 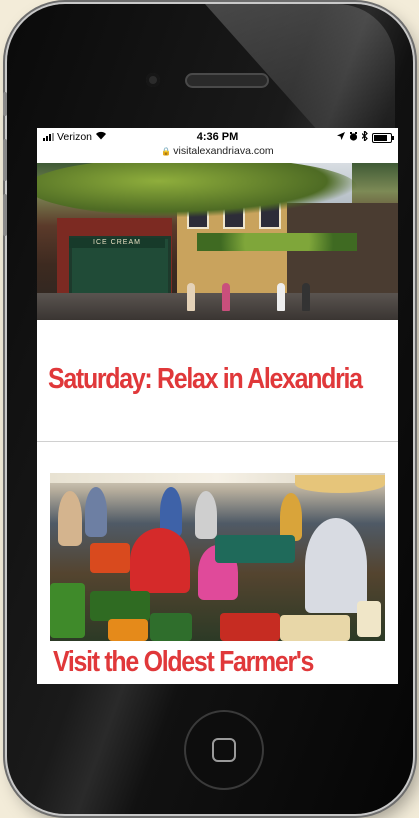 What do you see at coordinates (5, 160) in the screenshot?
I see `volume-up-button` at bounding box center [5, 160].